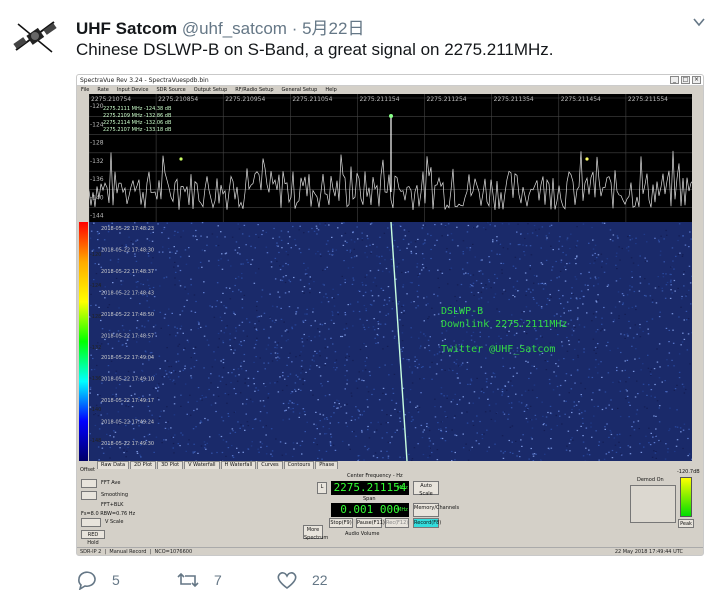 This screenshot has height=606, width=718. I want to click on annotation-line3: Twitter @UHF_Satcom, so click(498, 349).